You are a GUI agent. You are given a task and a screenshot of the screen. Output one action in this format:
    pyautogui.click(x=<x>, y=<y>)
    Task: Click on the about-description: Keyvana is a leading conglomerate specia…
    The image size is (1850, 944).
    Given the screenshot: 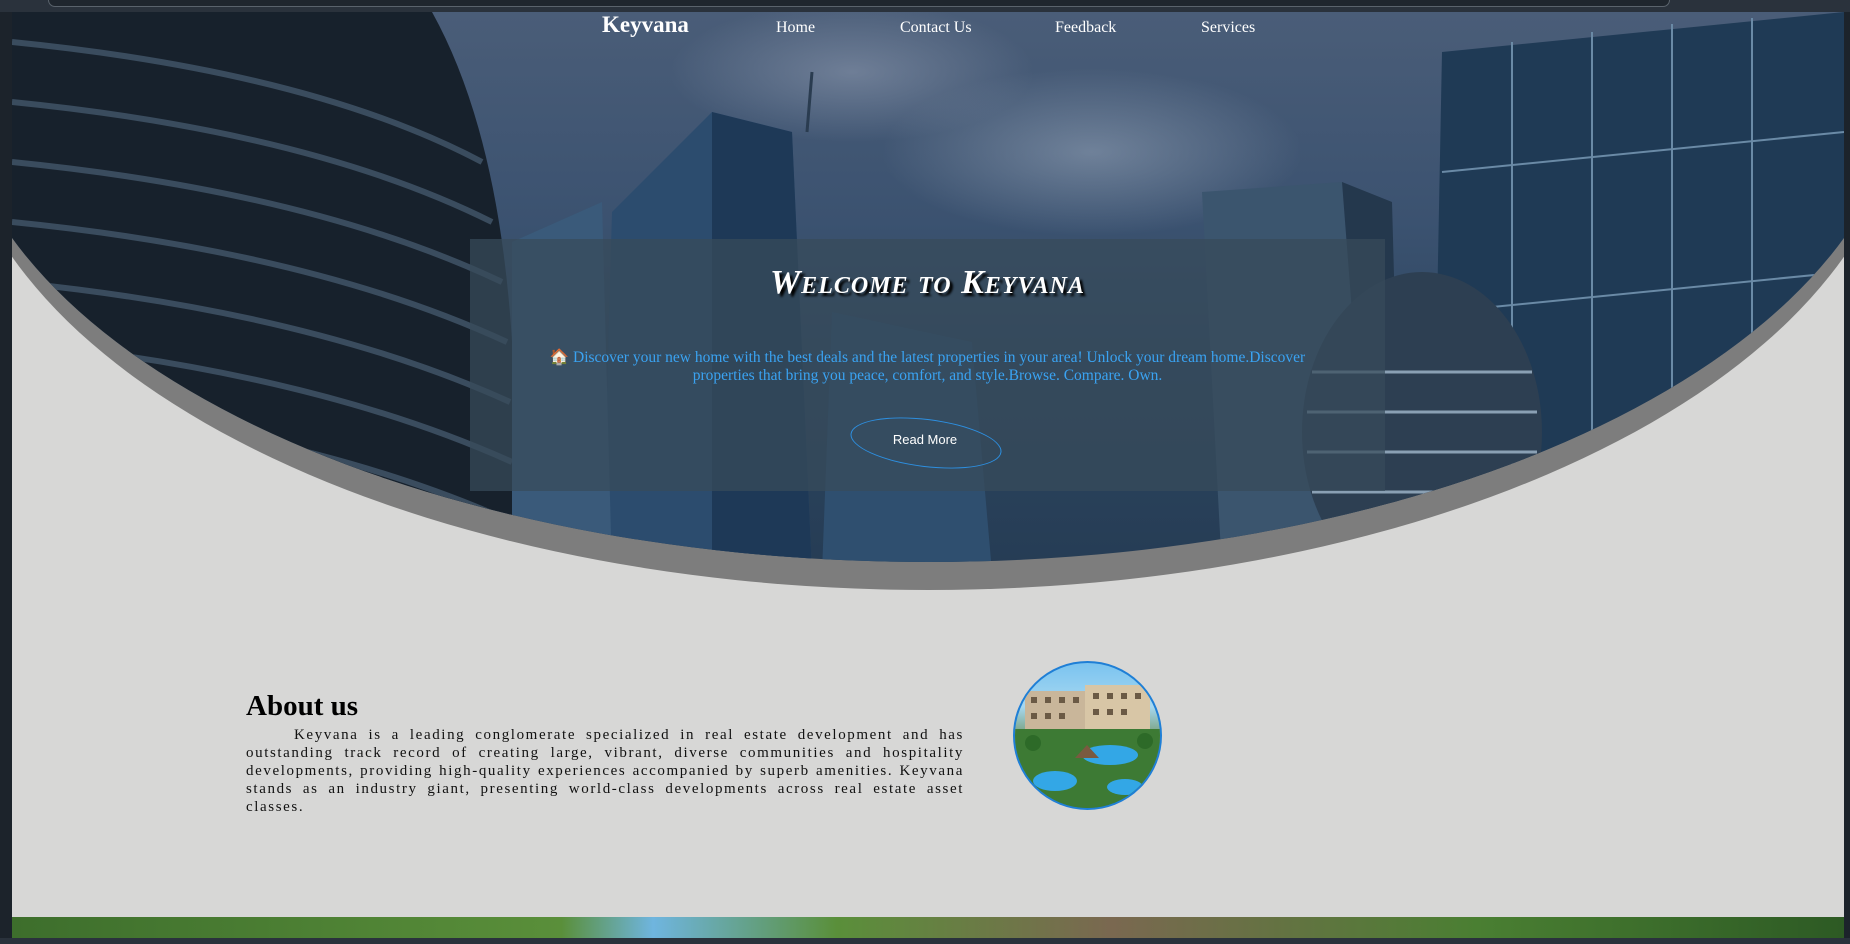 What is the action you would take?
    pyautogui.click(x=605, y=771)
    